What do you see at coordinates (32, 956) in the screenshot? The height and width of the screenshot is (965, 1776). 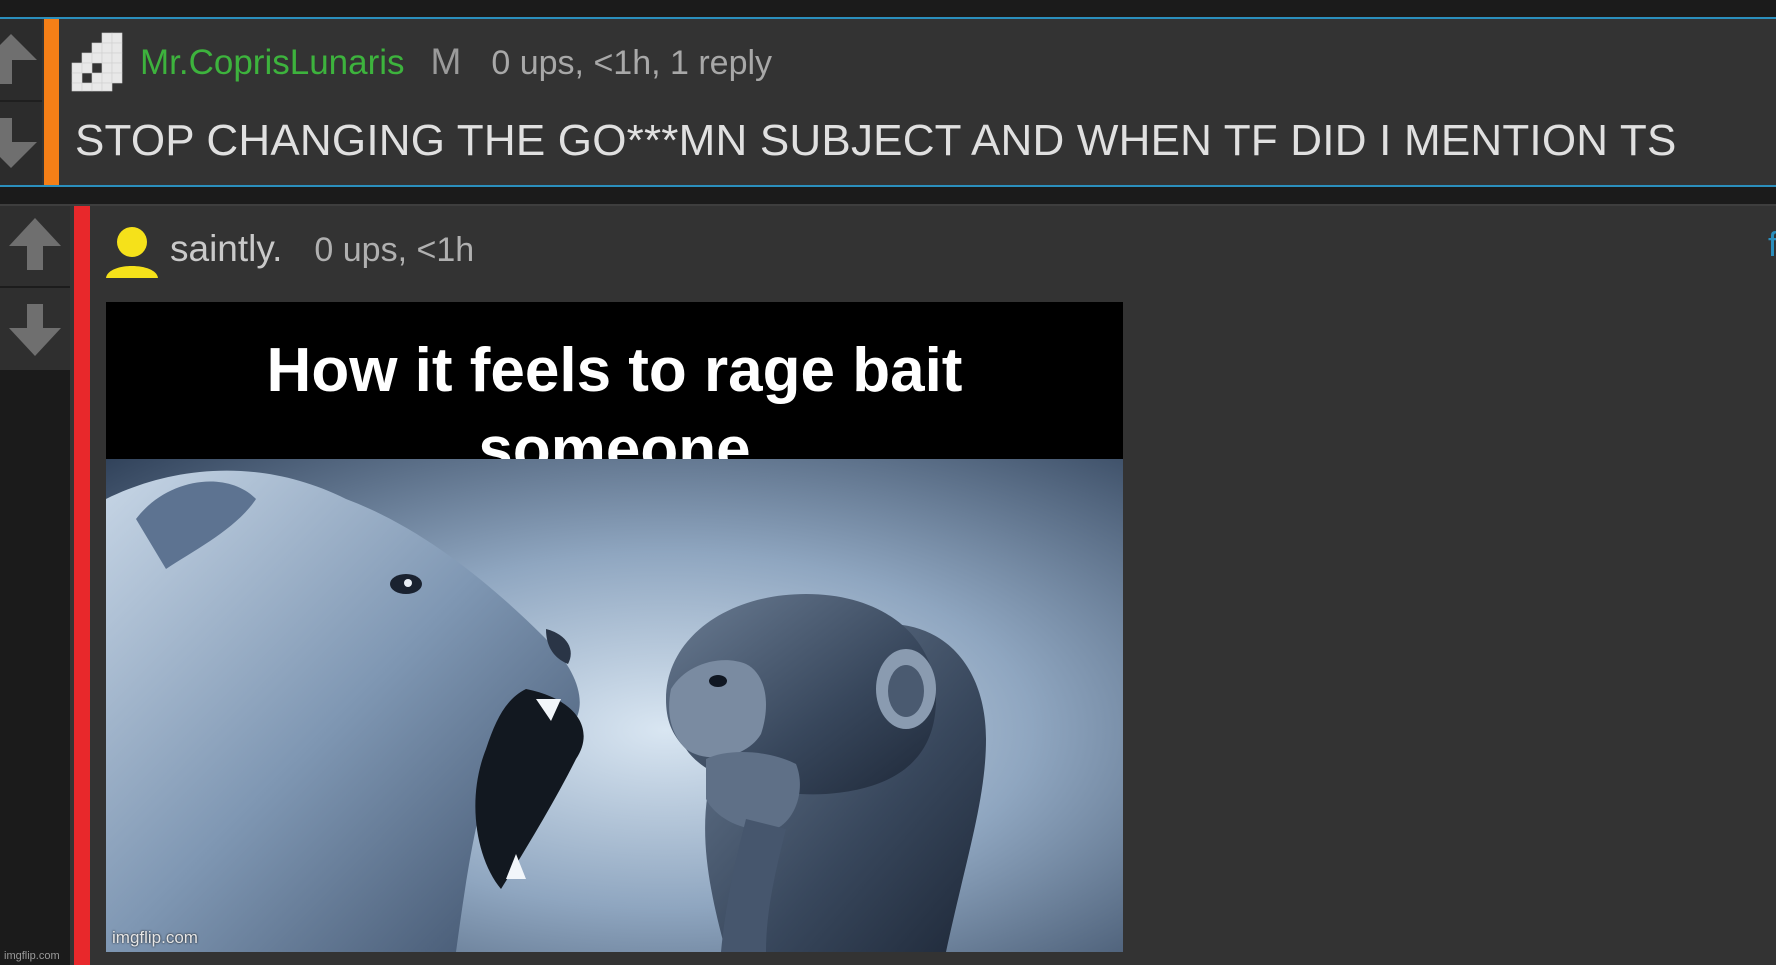 I see `page-watermark: imgflip.com` at bounding box center [32, 956].